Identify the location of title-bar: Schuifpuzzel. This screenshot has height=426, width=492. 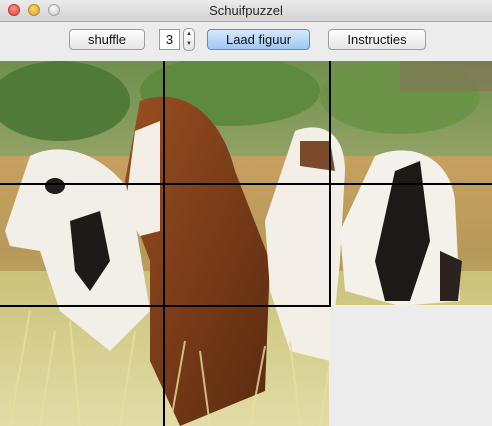
(246, 11).